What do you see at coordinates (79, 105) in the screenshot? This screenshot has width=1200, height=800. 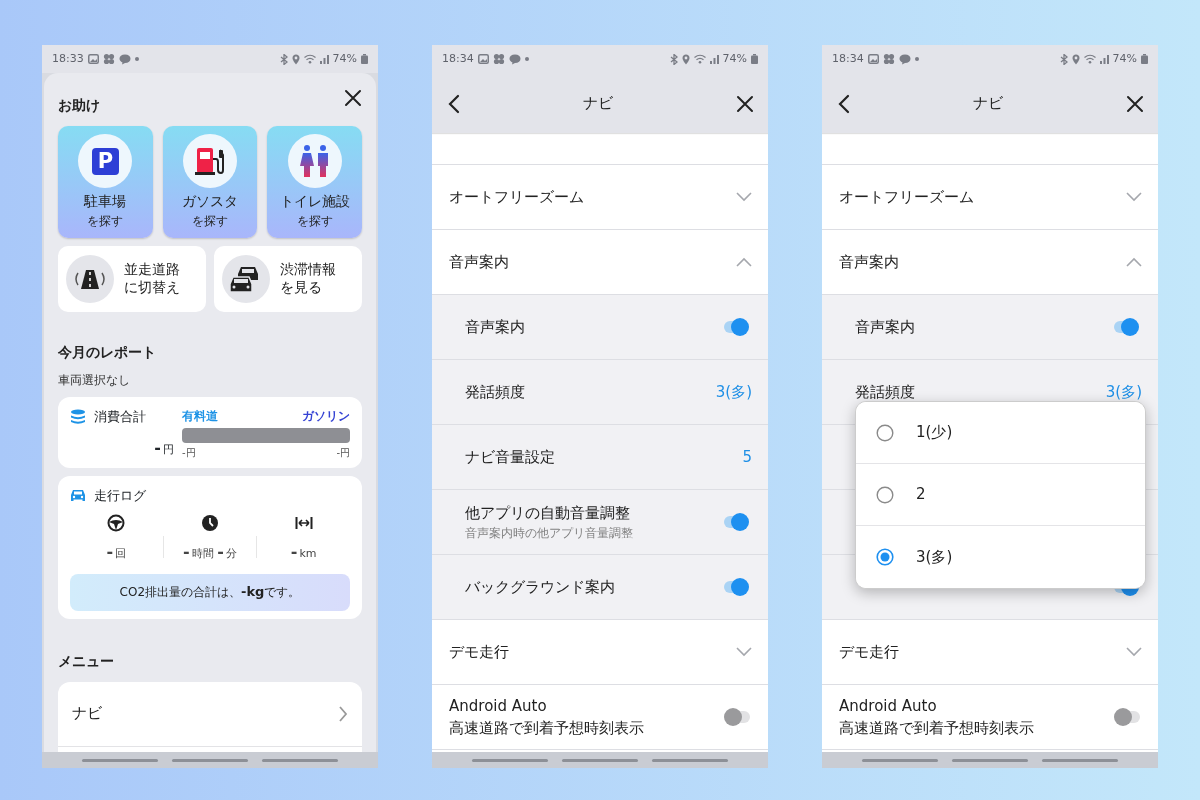 I see `section-title: お助け` at bounding box center [79, 105].